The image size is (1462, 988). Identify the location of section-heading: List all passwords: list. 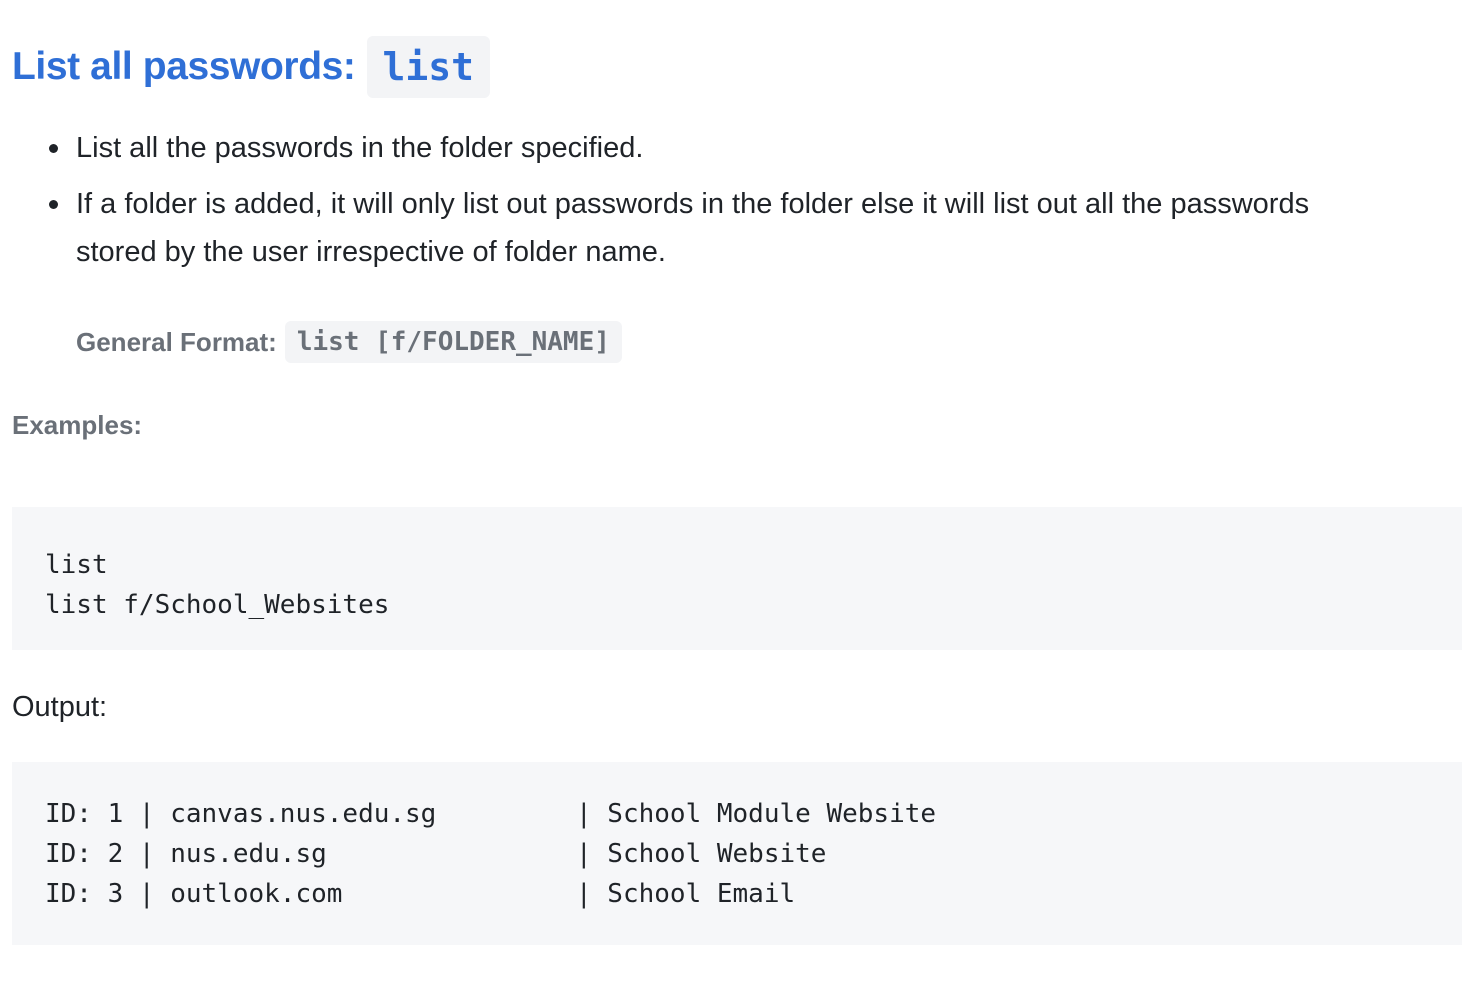
(251, 67).